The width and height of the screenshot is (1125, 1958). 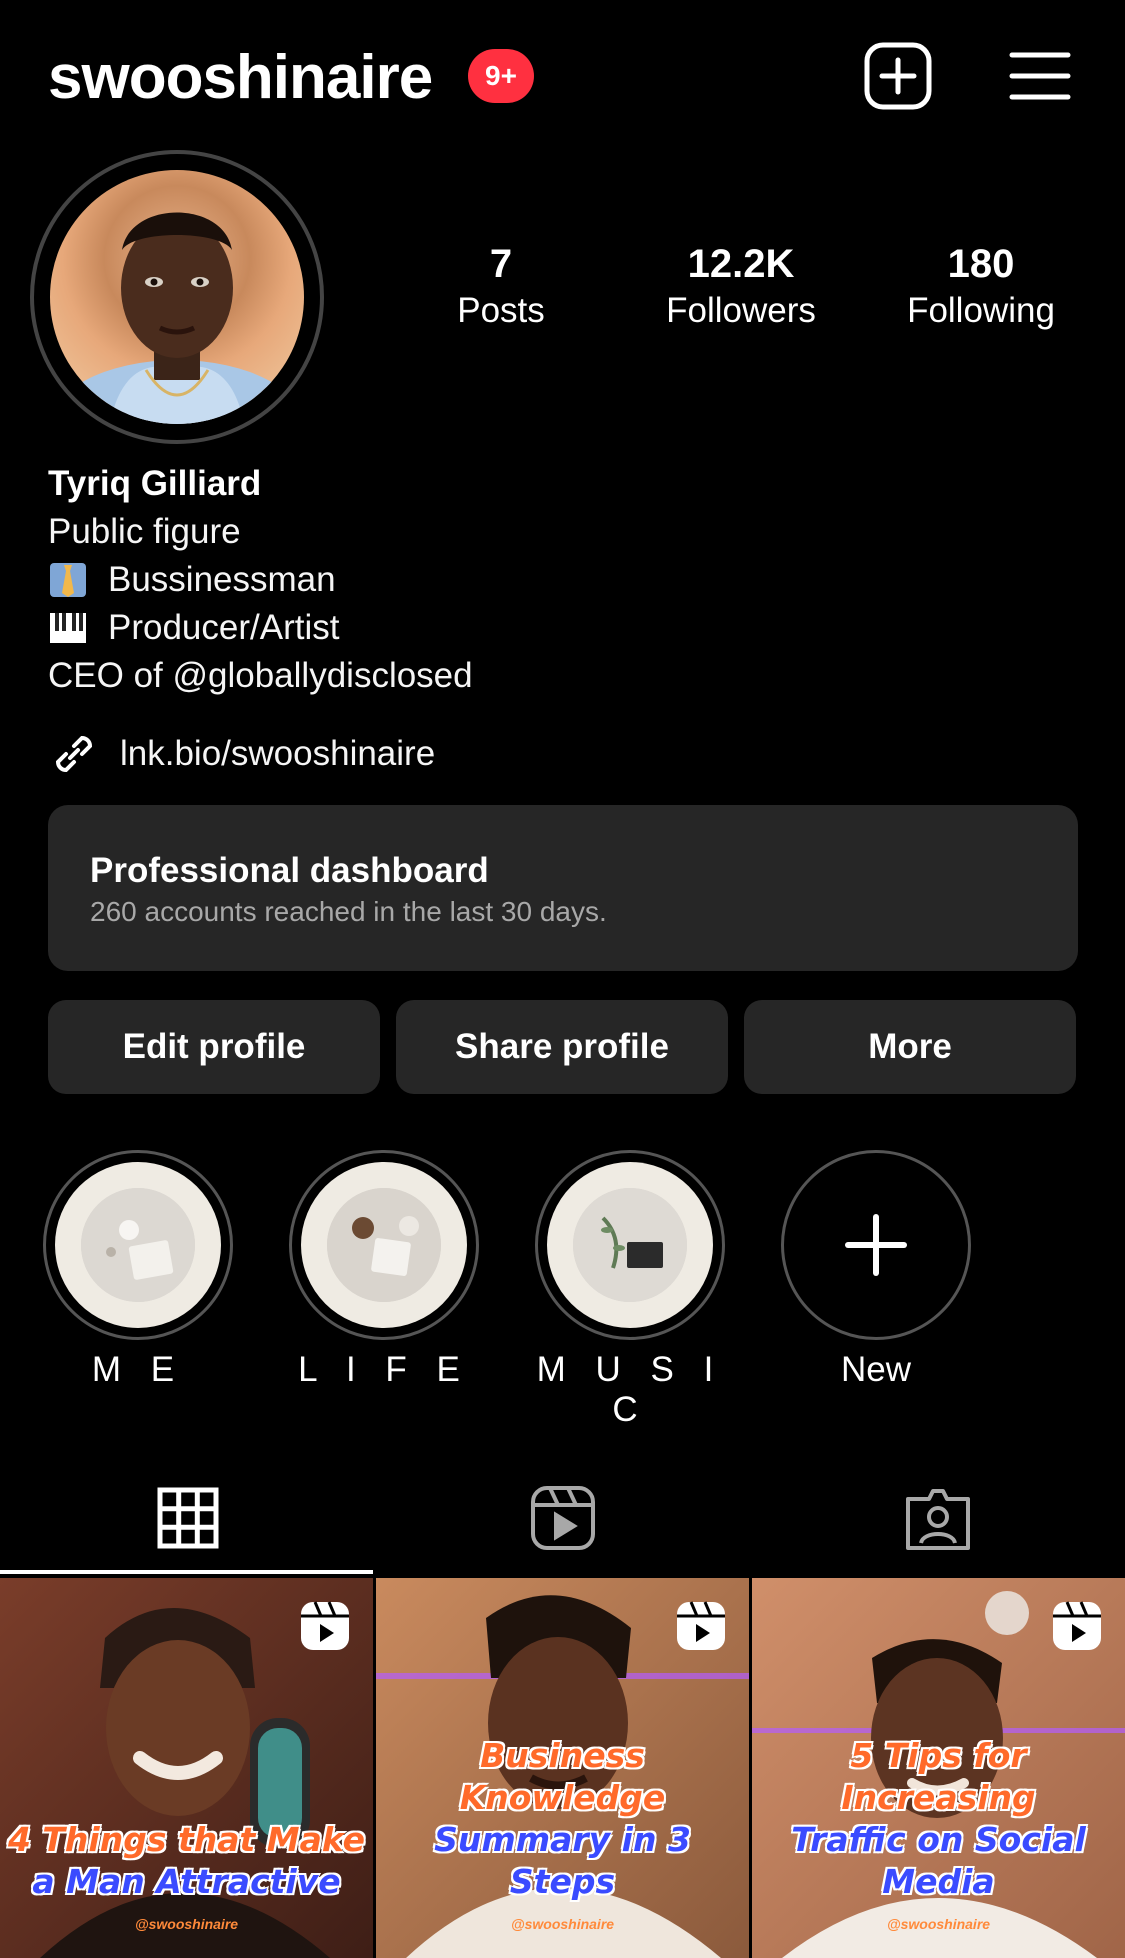 I want to click on highlight-label: M E, so click(x=138, y=1369).